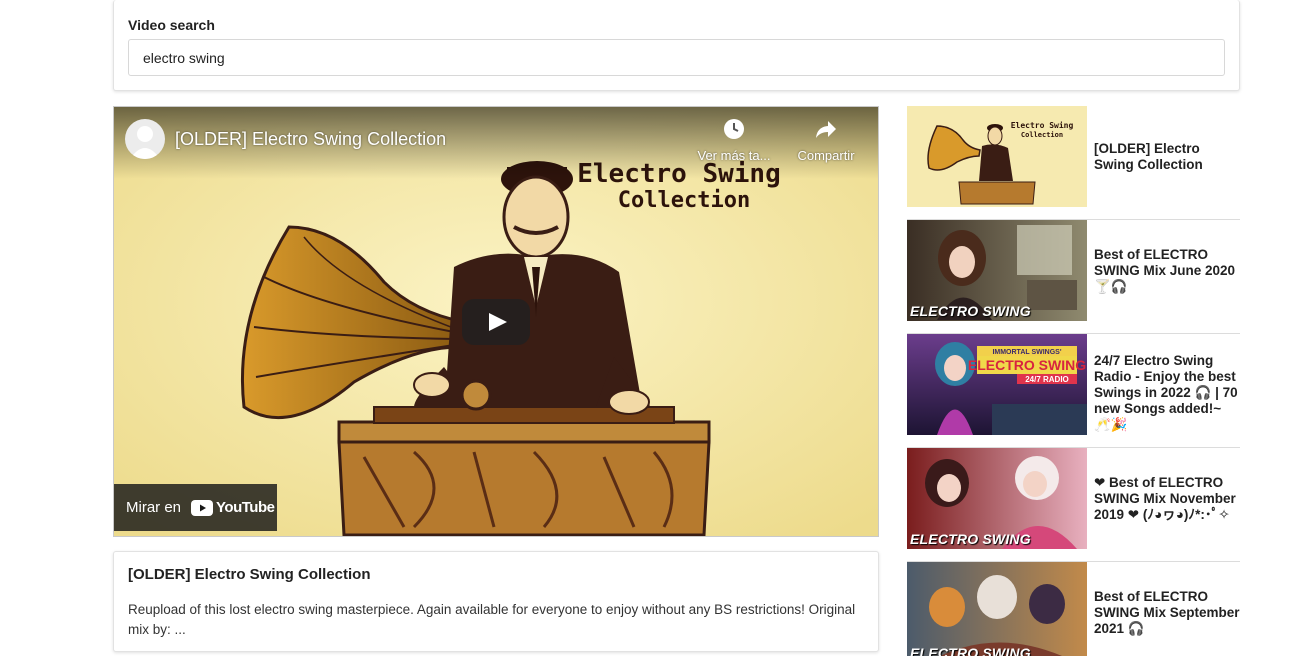  I want to click on play-button, so click(496, 322).